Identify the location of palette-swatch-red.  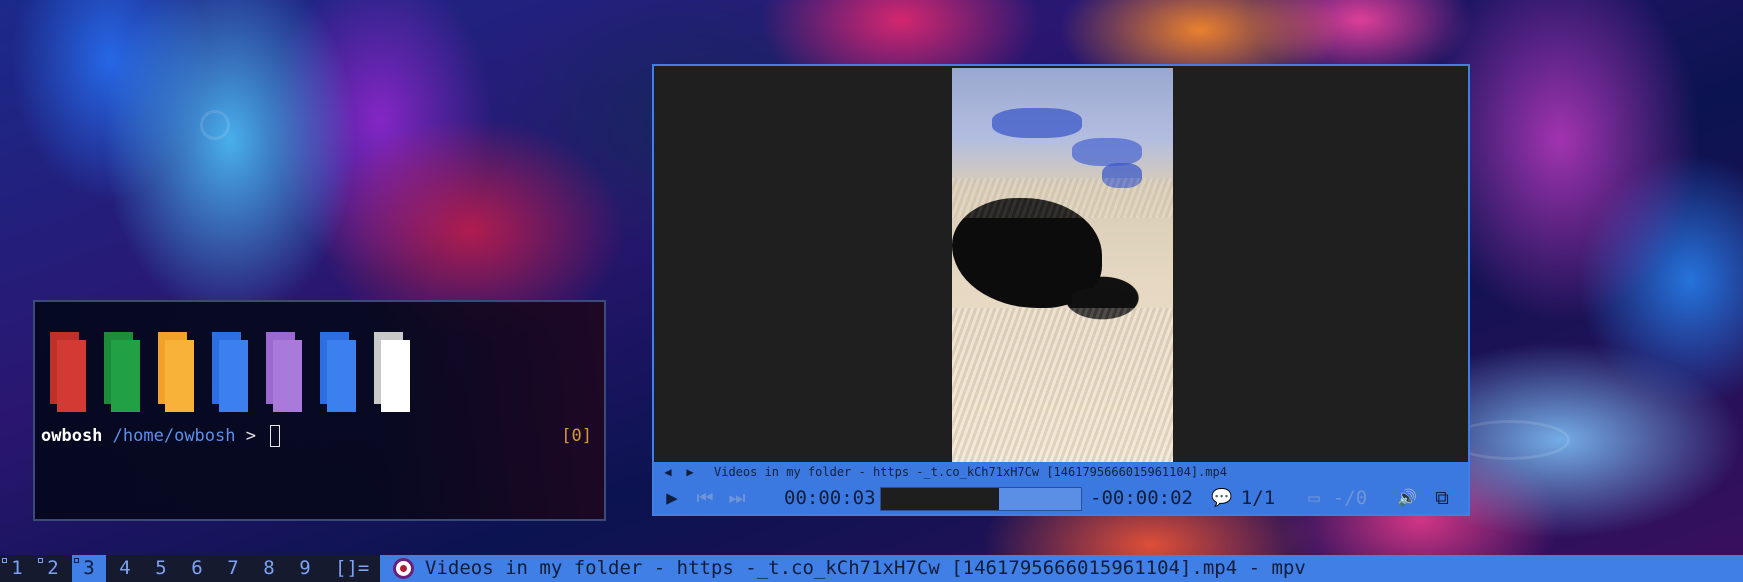
(68, 372).